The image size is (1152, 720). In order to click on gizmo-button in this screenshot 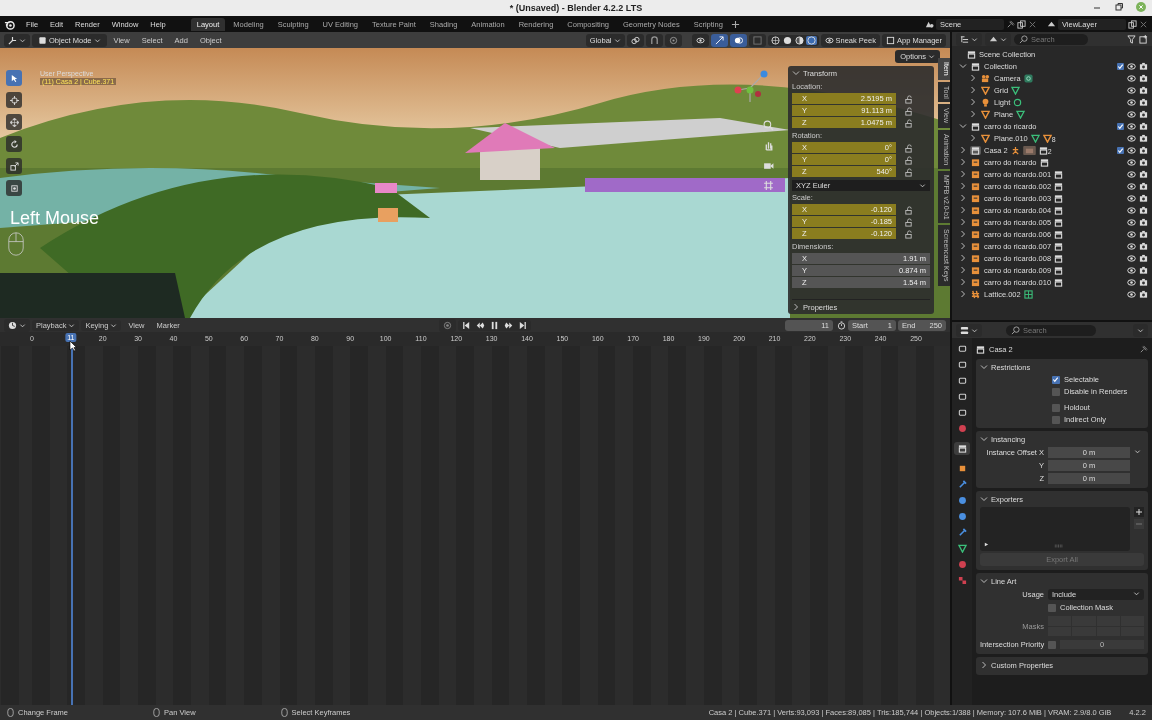, I will do `click(719, 40)`.